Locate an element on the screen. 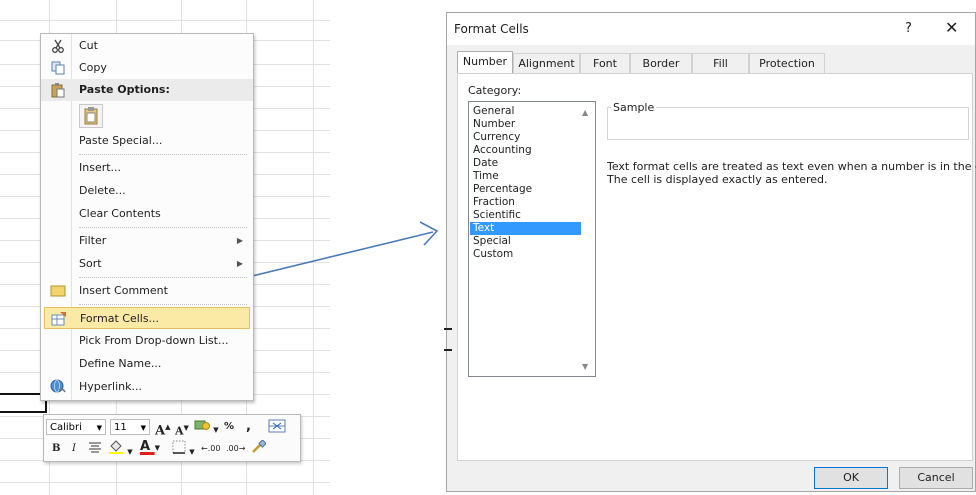  italic-icon: I is located at coordinates (74, 448).